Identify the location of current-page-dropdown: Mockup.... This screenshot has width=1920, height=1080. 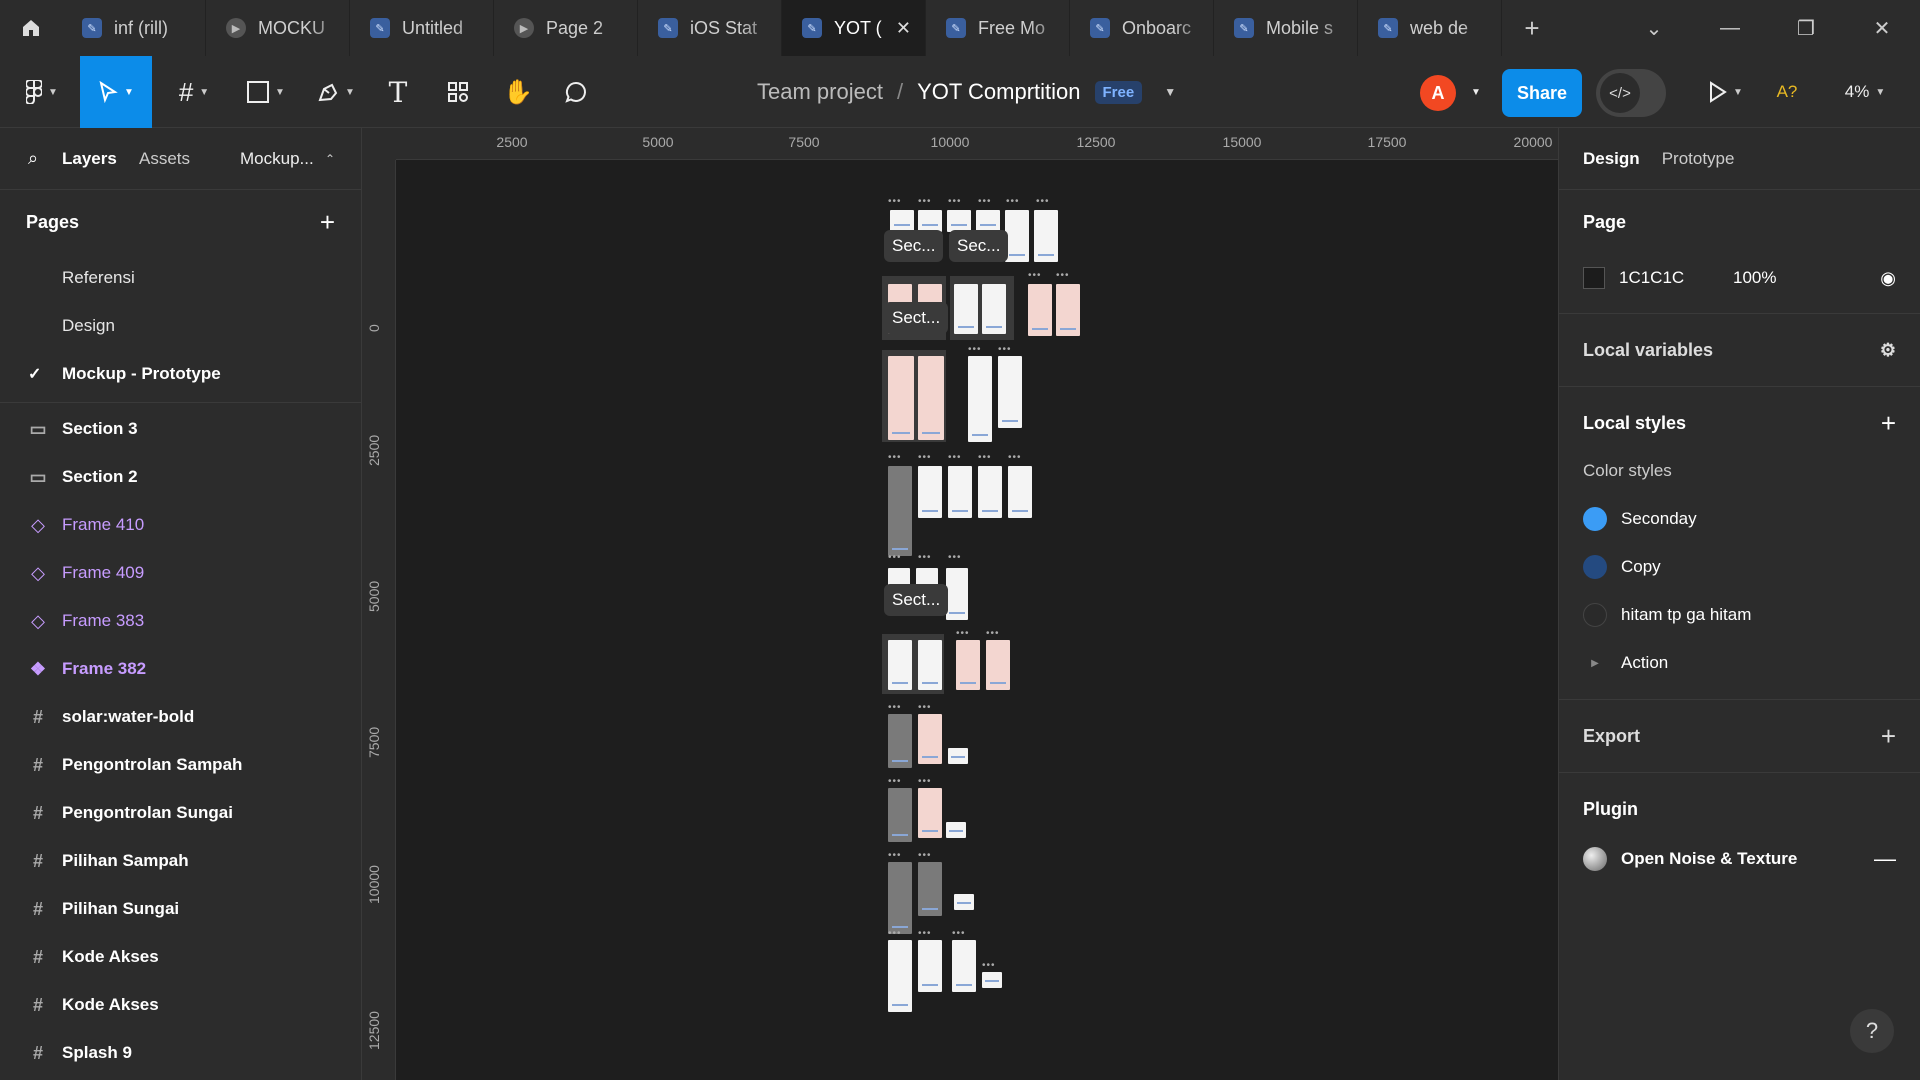
(277, 159).